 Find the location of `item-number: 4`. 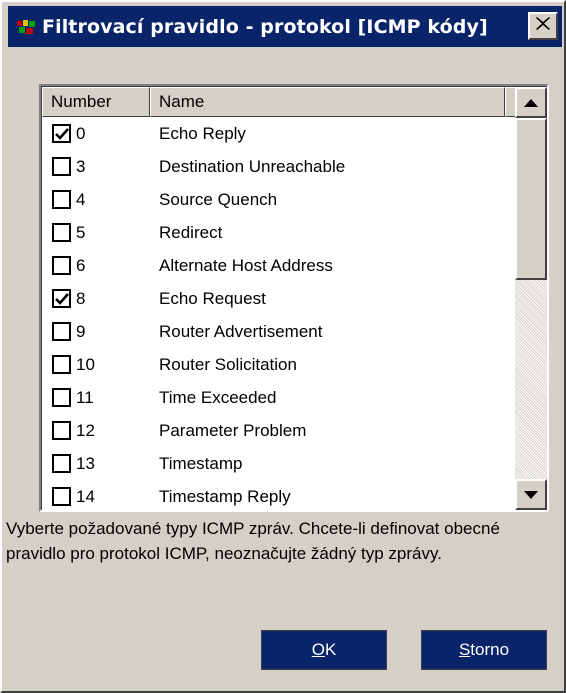

item-number: 4 is located at coordinates (81, 199).